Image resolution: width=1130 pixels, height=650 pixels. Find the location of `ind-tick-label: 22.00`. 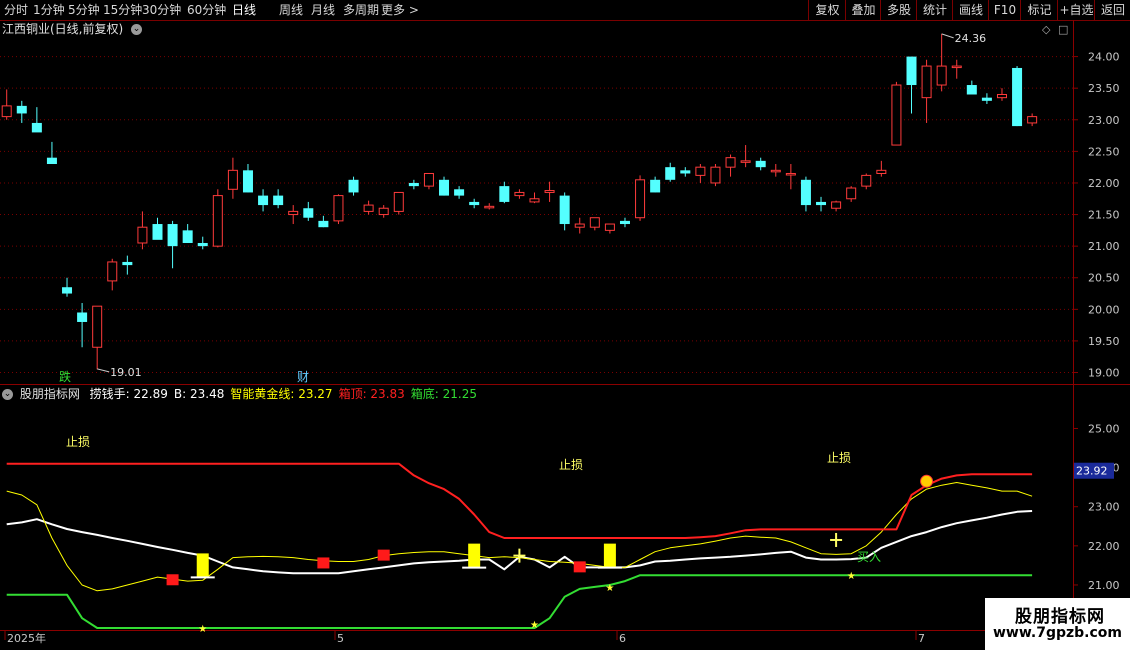

ind-tick-label: 22.00 is located at coordinates (1104, 546).